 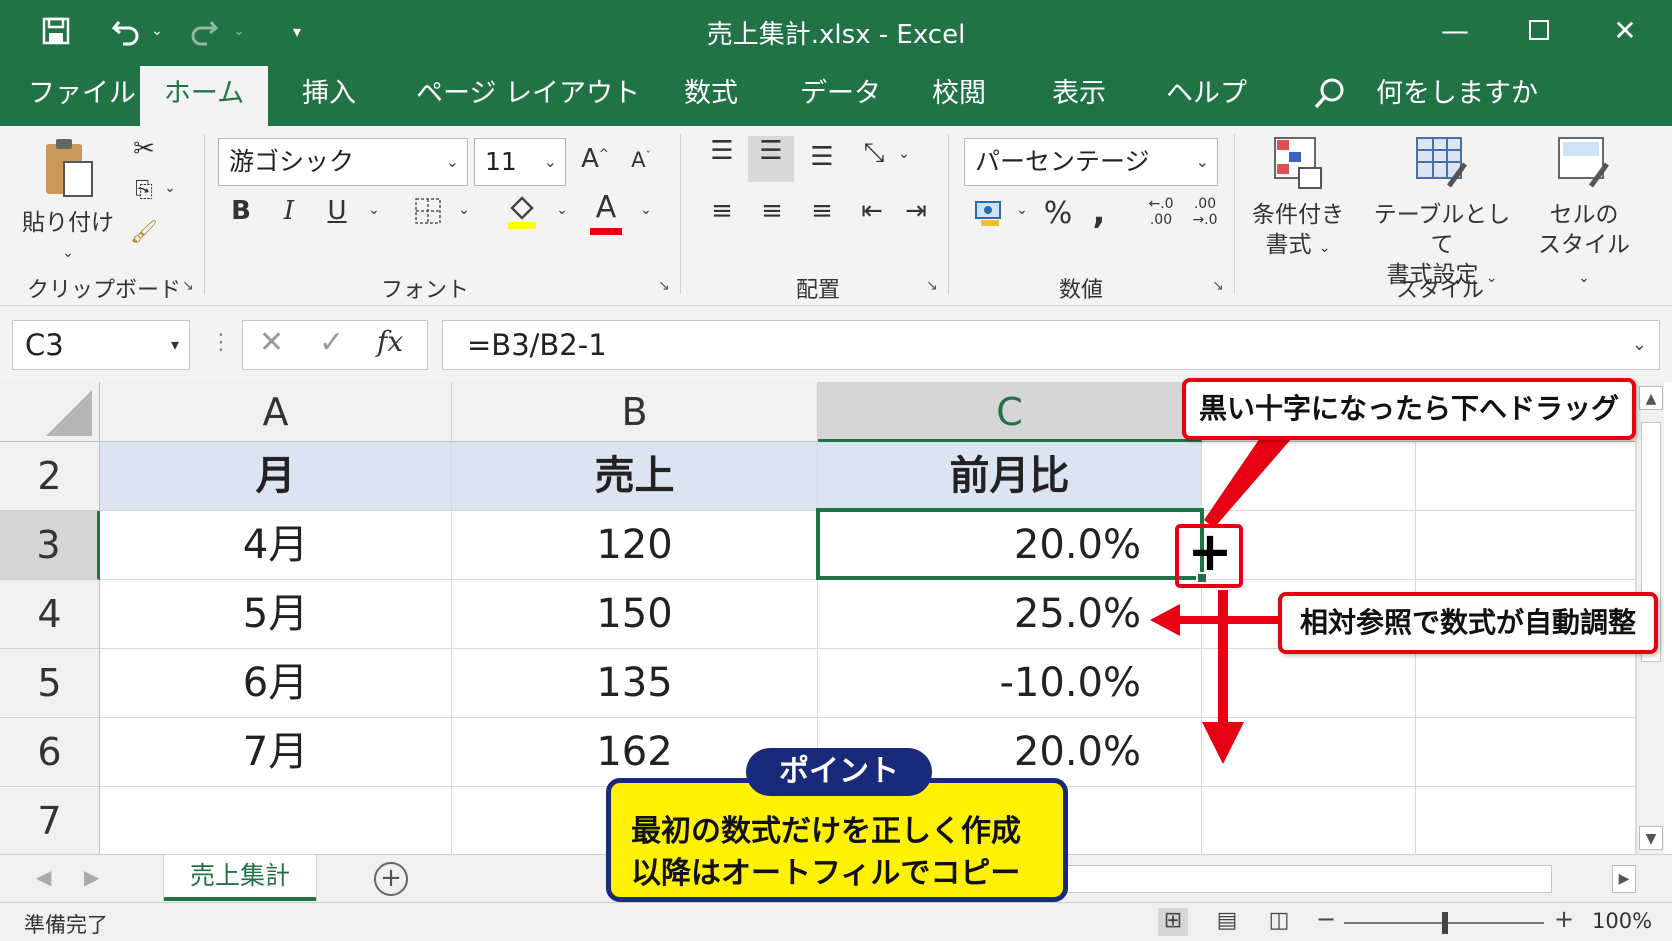 I want to click on accounting-dropdown-icon: ⌄, so click(x=1022, y=210).